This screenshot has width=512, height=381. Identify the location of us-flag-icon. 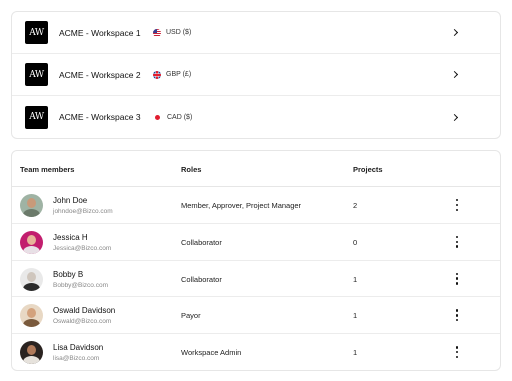
(157, 32).